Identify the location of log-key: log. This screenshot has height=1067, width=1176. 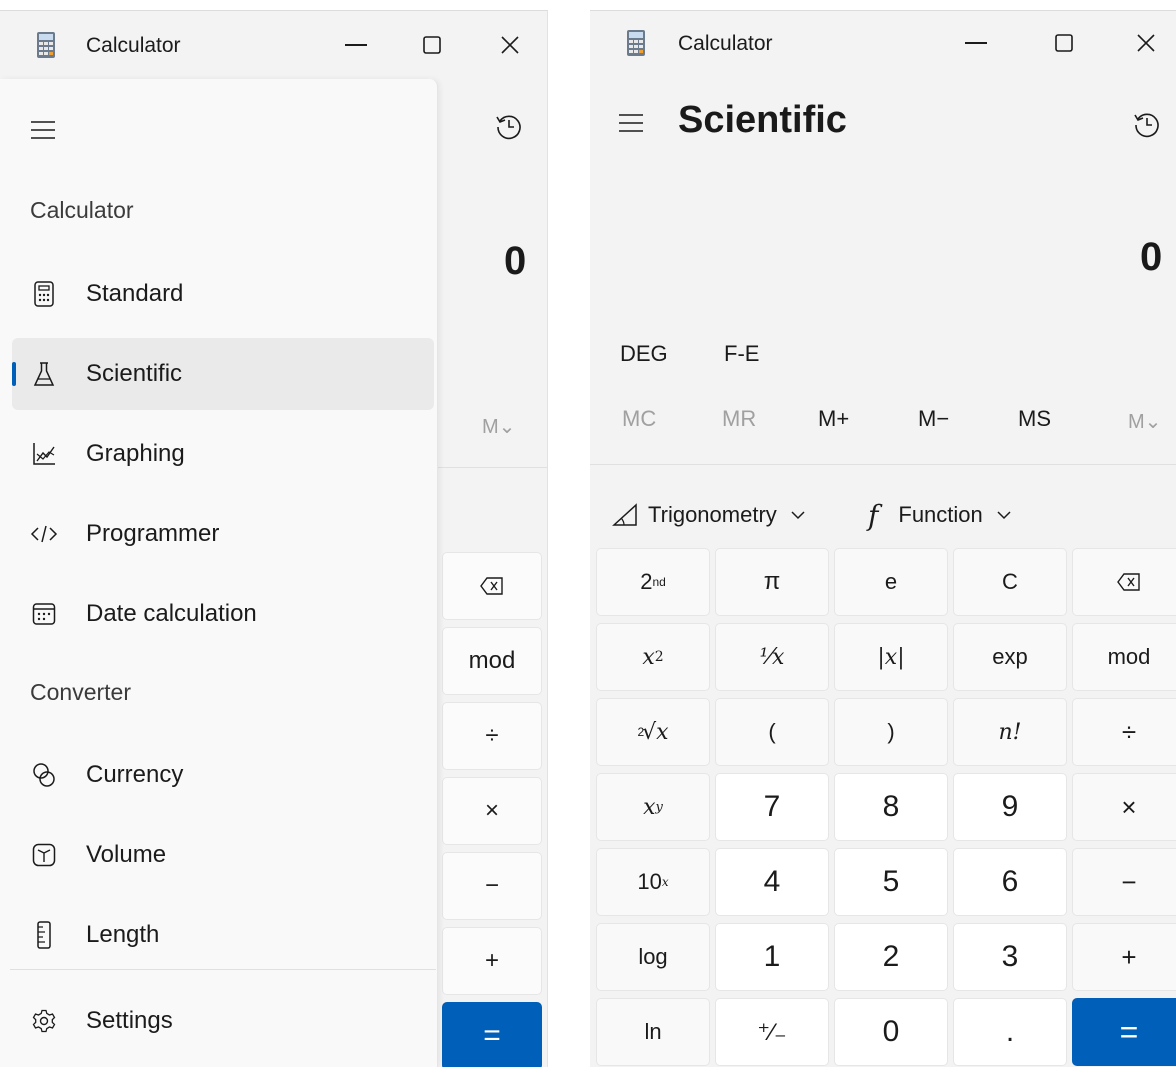
(653, 957).